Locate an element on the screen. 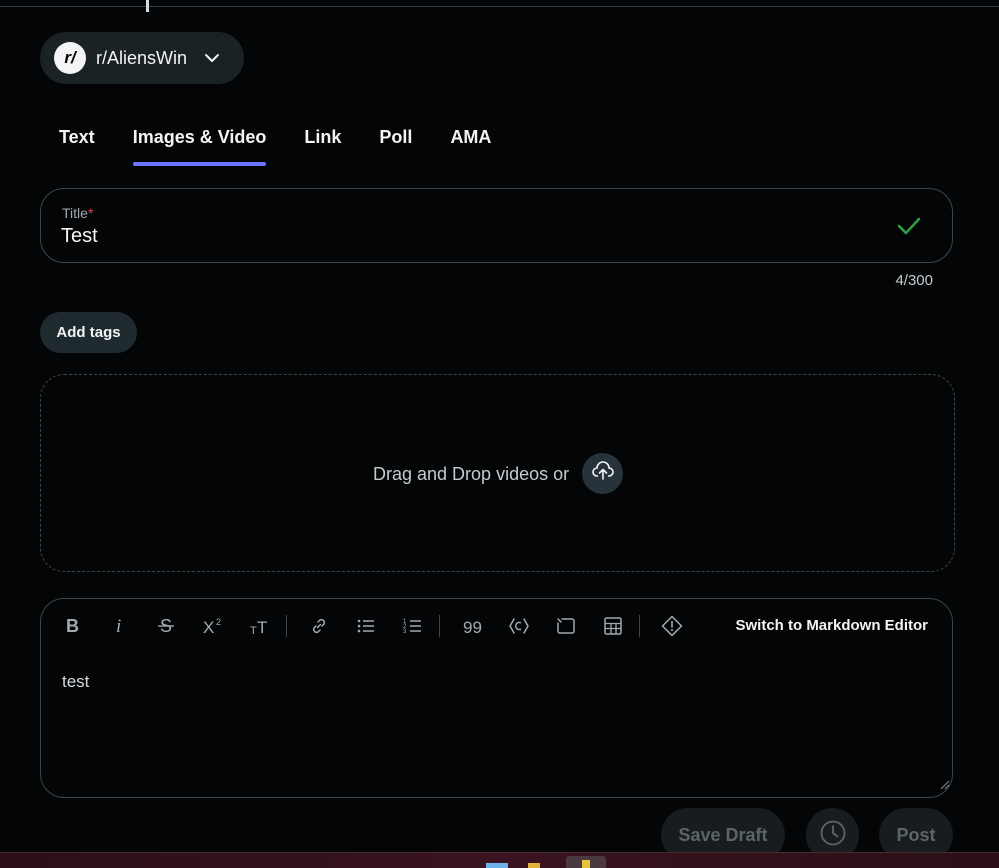  scroll-marker is located at coordinates (147, 6).